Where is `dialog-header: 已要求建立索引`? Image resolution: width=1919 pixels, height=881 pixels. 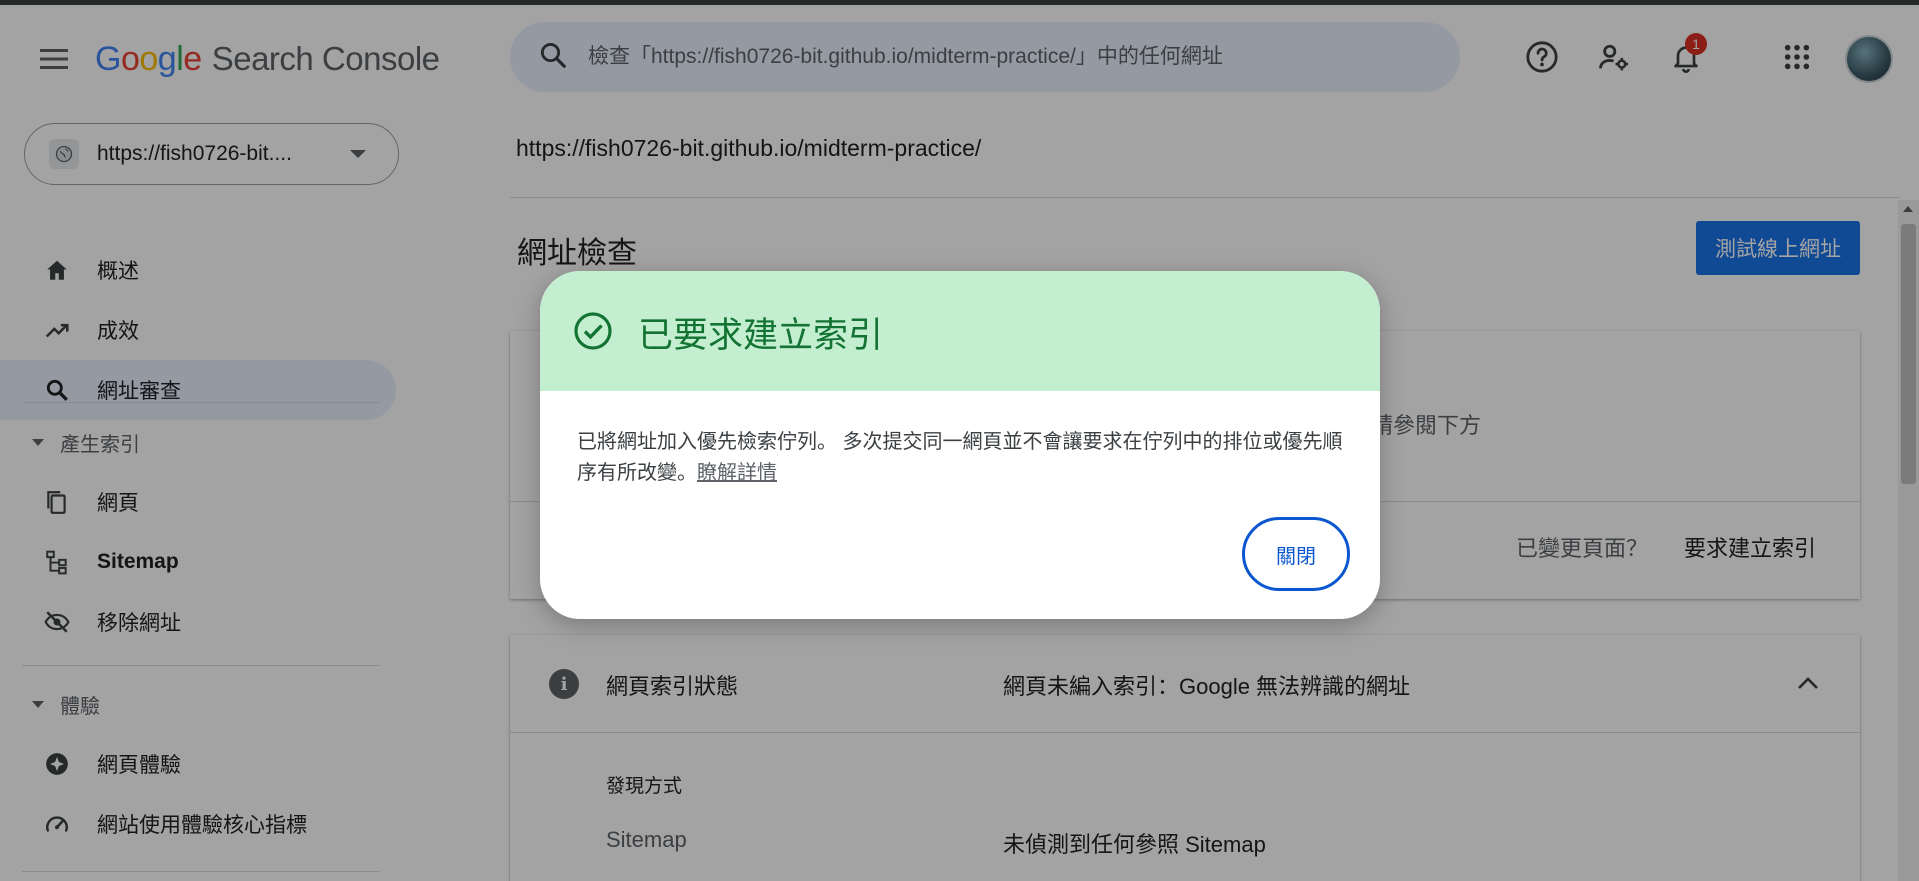 dialog-header: 已要求建立索引 is located at coordinates (960, 331).